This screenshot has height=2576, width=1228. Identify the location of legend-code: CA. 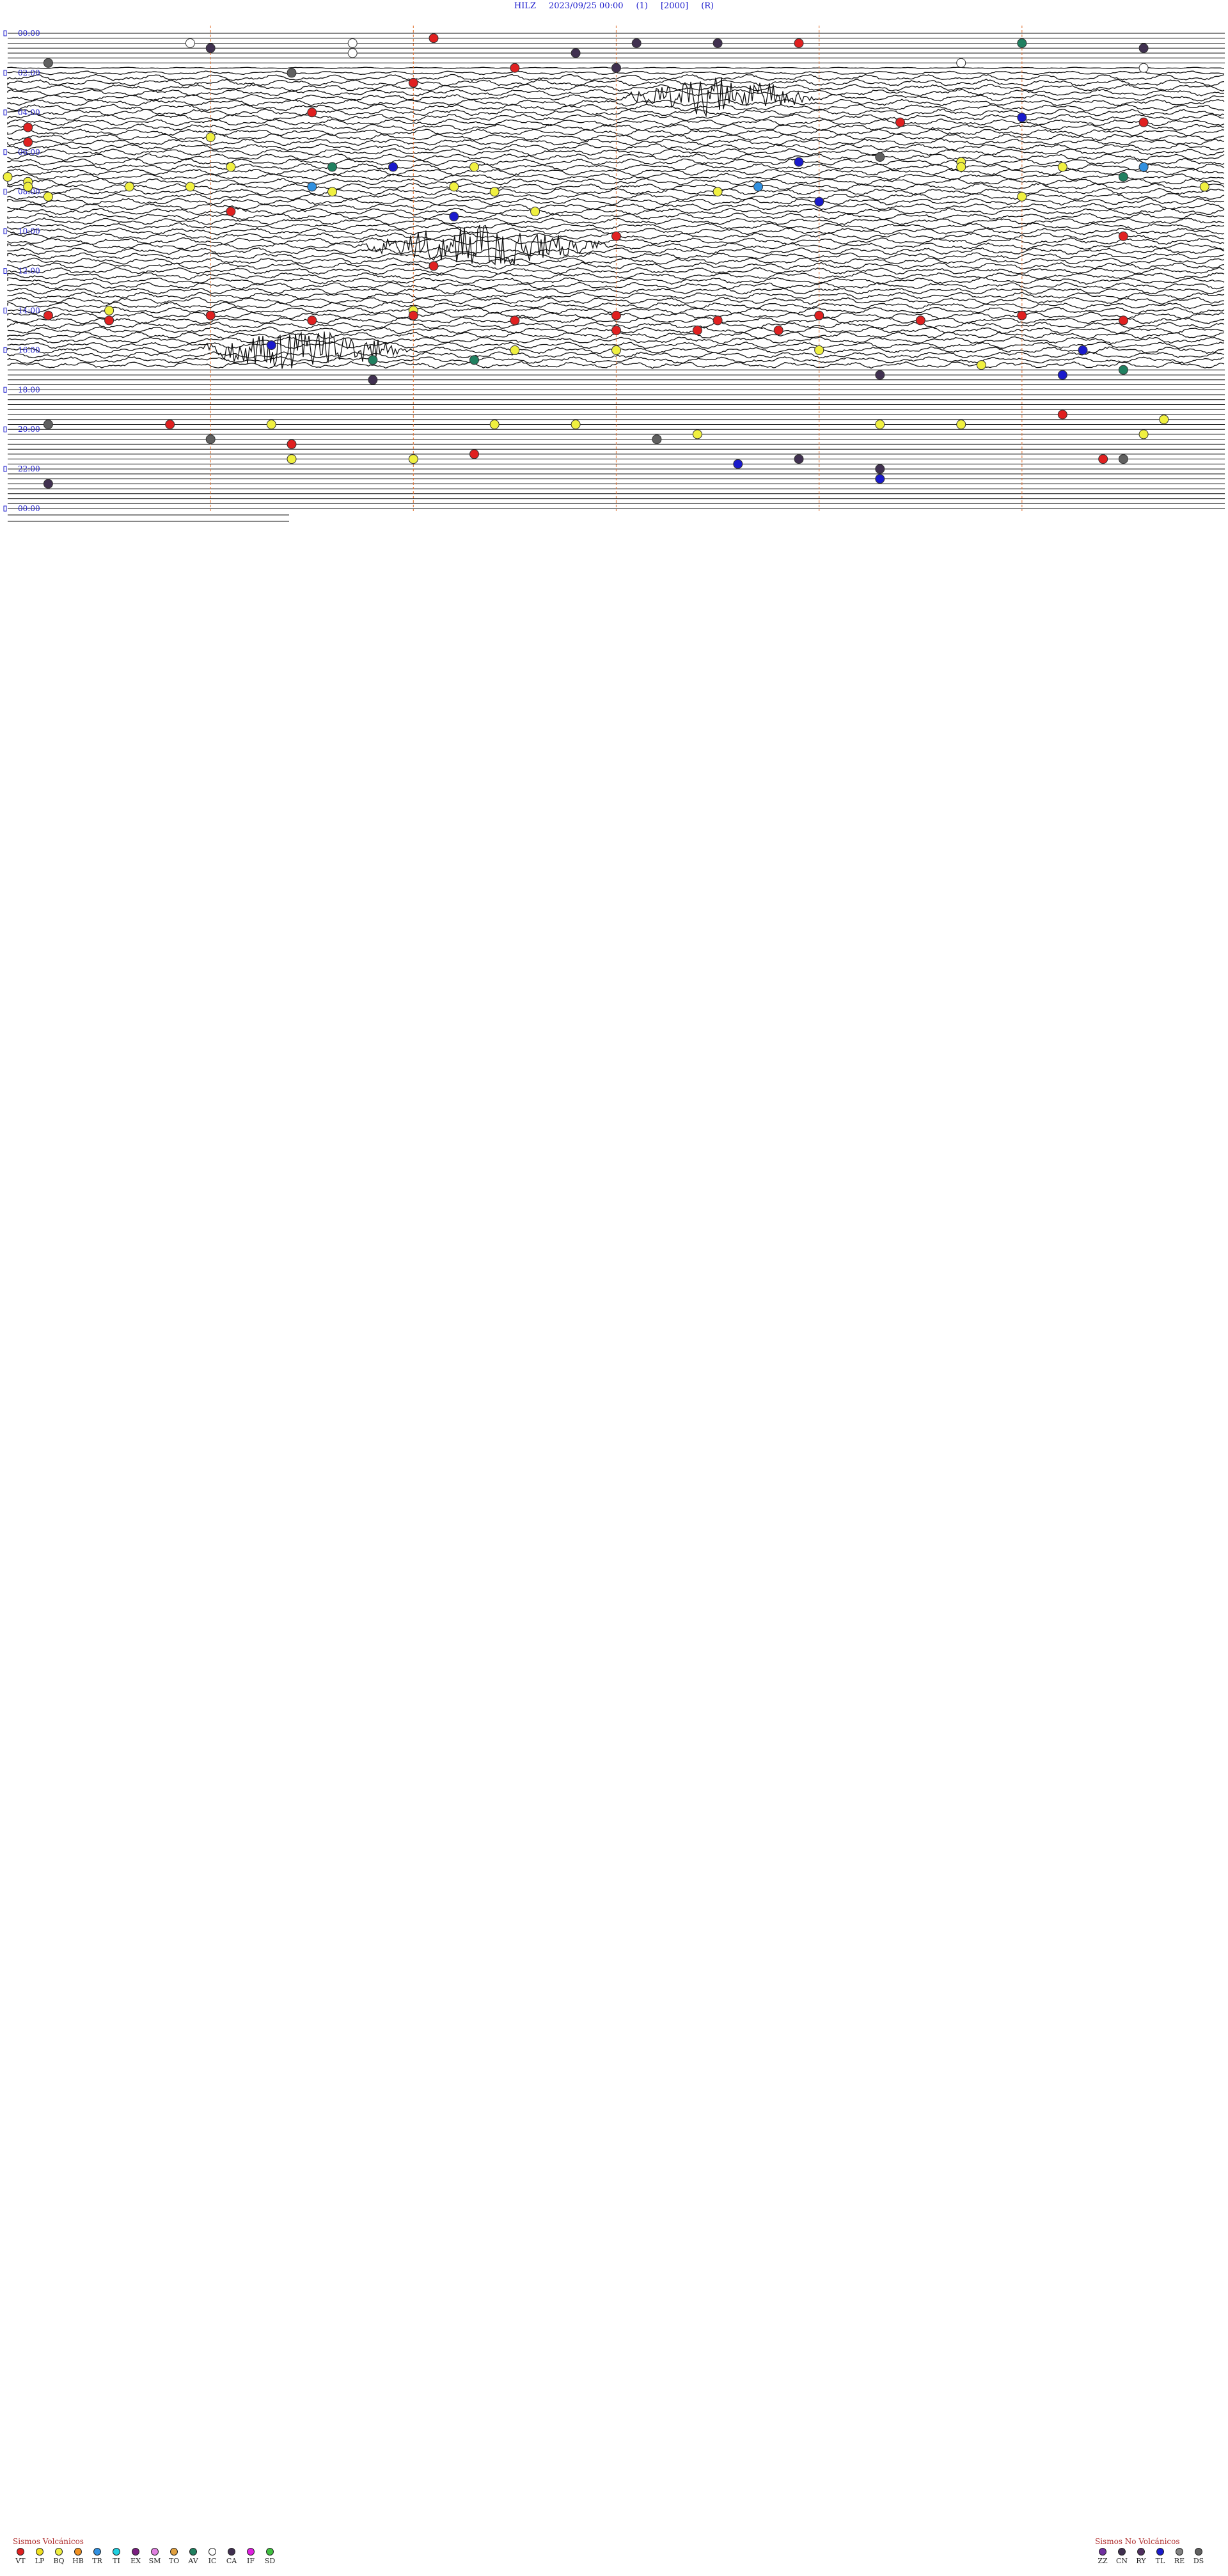
(231, 2561).